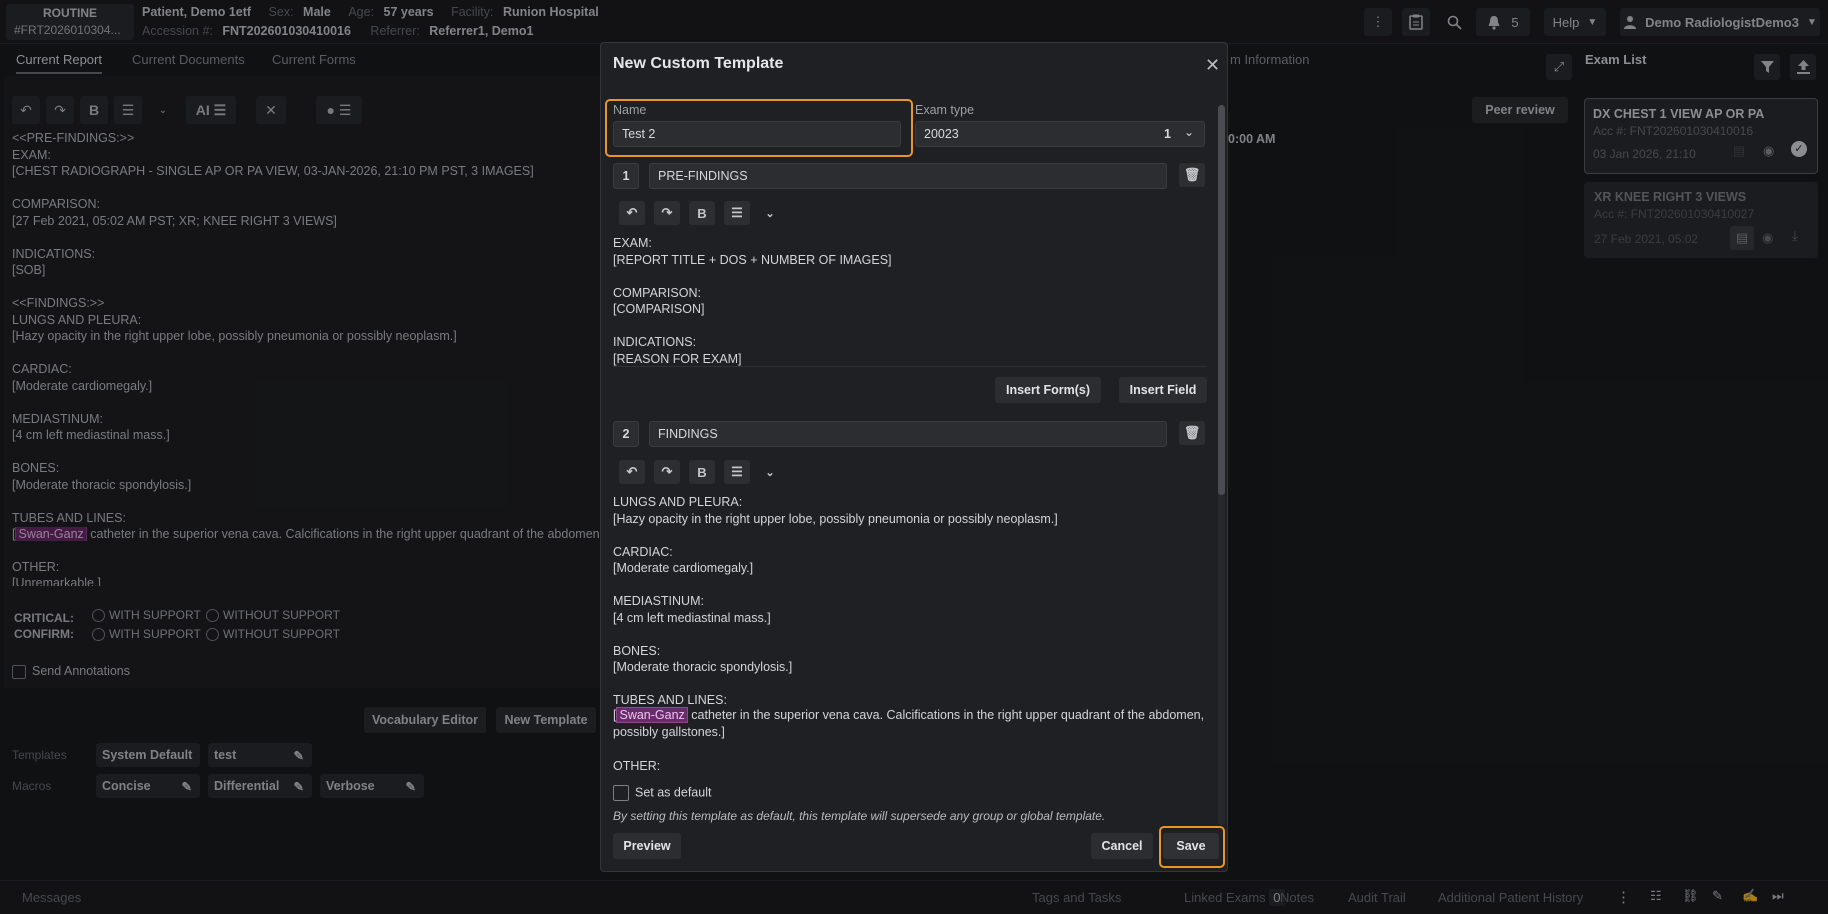  What do you see at coordinates (1192, 847) in the screenshot?
I see `save-focus-highlight` at bounding box center [1192, 847].